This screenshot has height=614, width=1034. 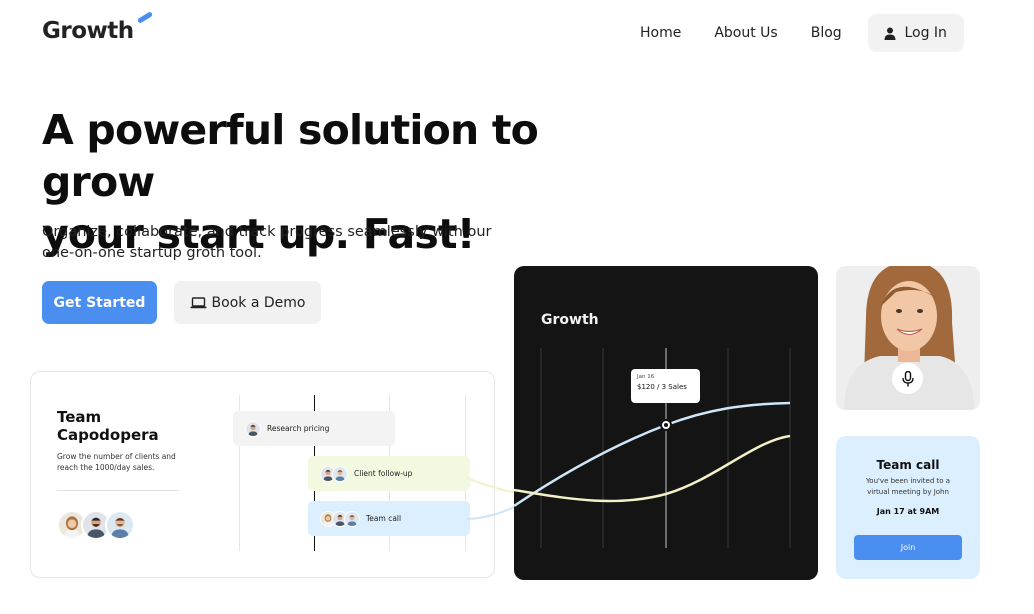 What do you see at coordinates (96, 525) in the screenshot?
I see `team-avatars` at bounding box center [96, 525].